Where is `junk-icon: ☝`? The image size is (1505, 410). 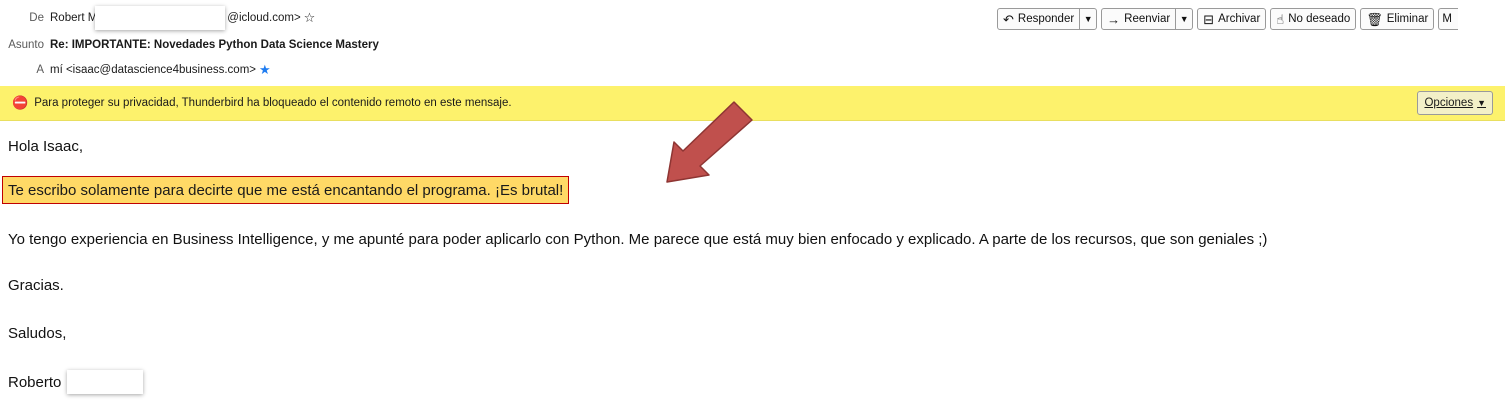
junk-icon: ☝ is located at coordinates (1280, 19).